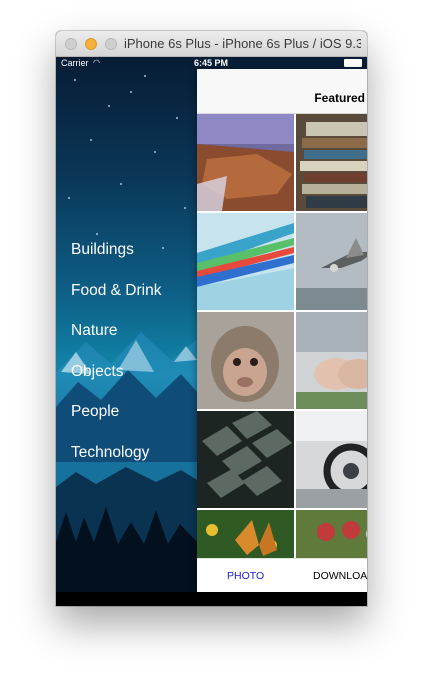 This screenshot has width=423, height=686. I want to click on tab-bar: PHOTO DOWNLOAD, so click(282, 575).